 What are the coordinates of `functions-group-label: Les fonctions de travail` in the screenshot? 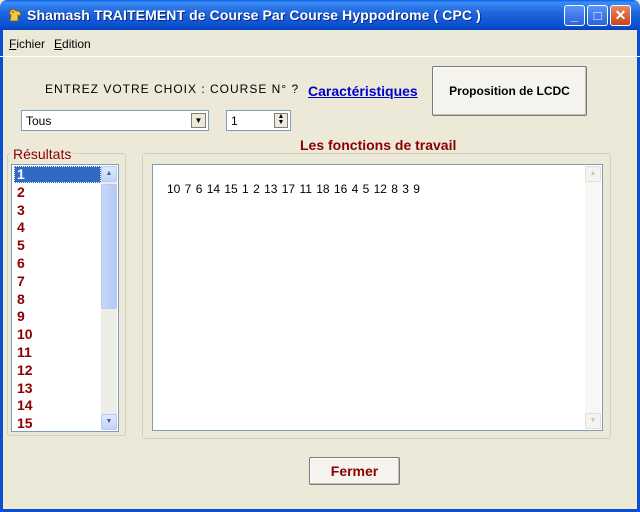 It's located at (378, 145).